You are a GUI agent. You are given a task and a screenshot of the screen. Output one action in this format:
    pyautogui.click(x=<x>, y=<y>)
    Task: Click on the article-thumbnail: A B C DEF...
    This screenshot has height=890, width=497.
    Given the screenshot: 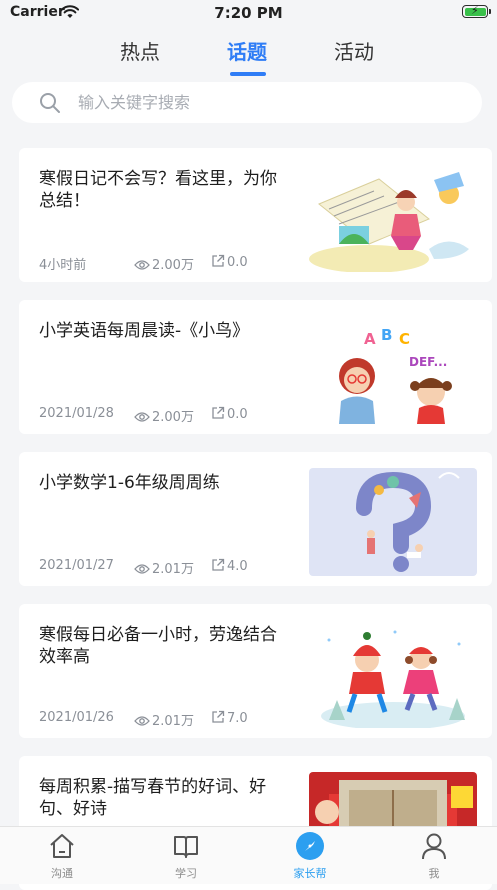 What is the action you would take?
    pyautogui.click(x=393, y=370)
    